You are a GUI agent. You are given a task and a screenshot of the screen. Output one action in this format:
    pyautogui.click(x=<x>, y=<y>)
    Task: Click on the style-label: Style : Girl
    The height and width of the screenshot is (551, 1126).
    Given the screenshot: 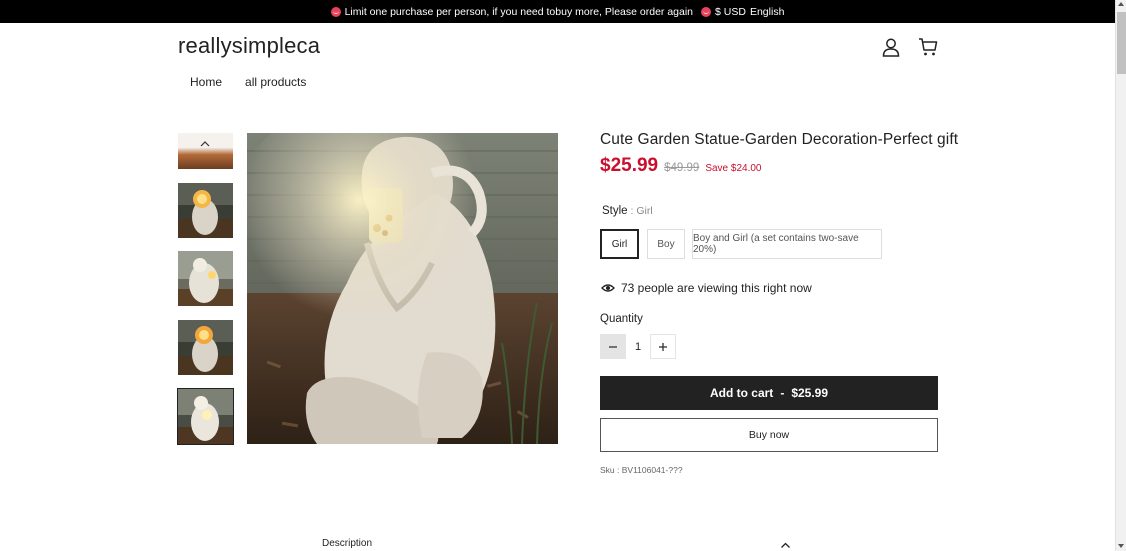 What is the action you would take?
    pyautogui.click(x=627, y=211)
    